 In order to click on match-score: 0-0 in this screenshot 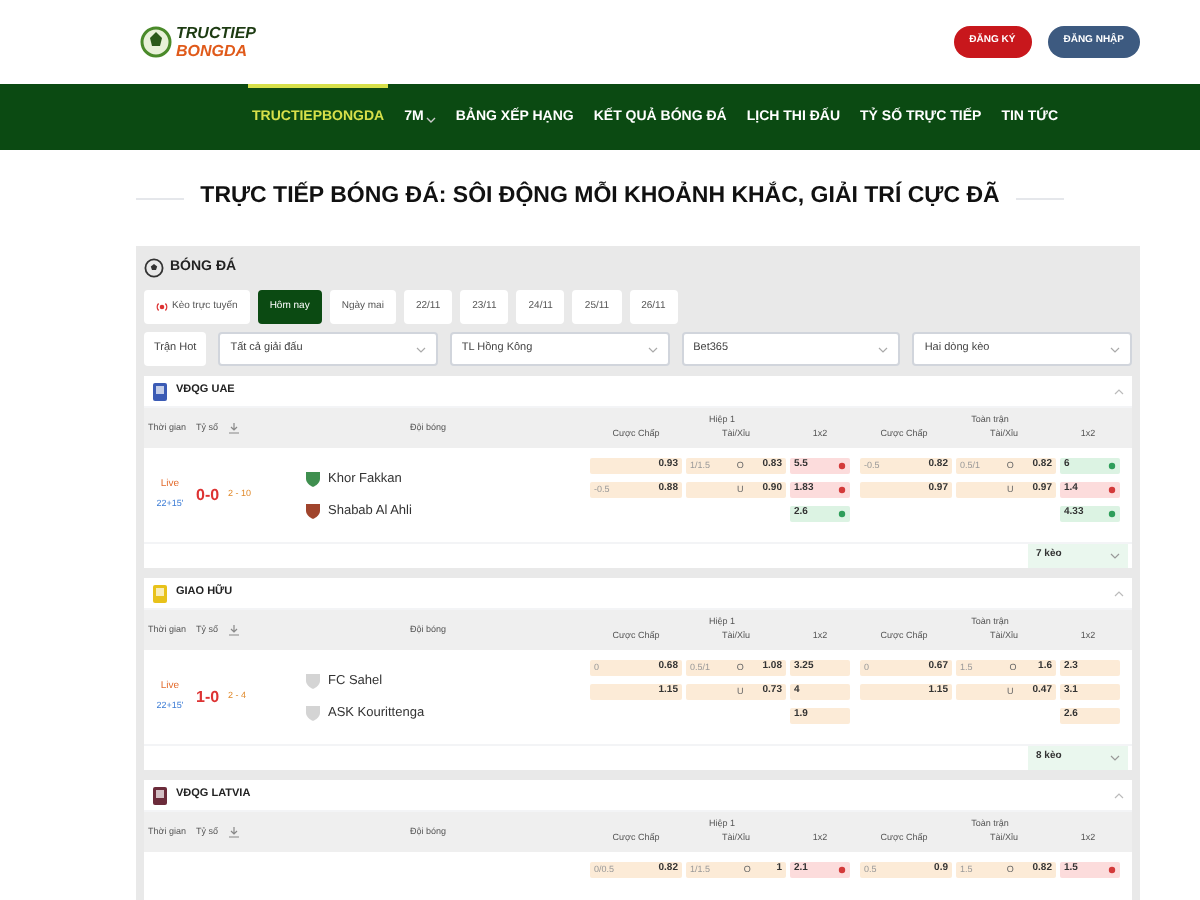, I will do `click(209, 495)`.